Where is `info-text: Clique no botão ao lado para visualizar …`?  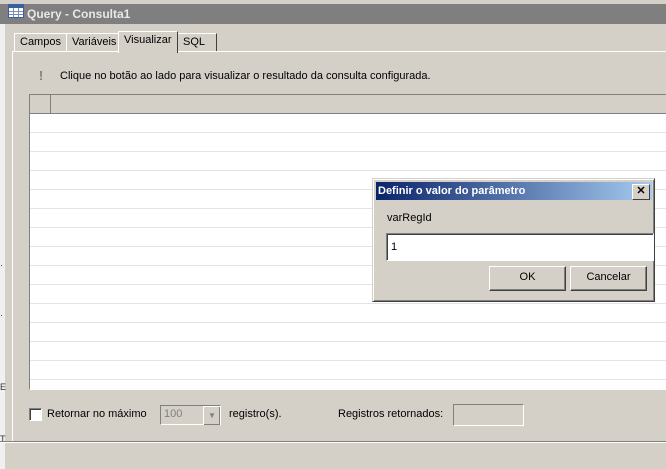 info-text: Clique no botão ao lado para visualizar … is located at coordinates (245, 76).